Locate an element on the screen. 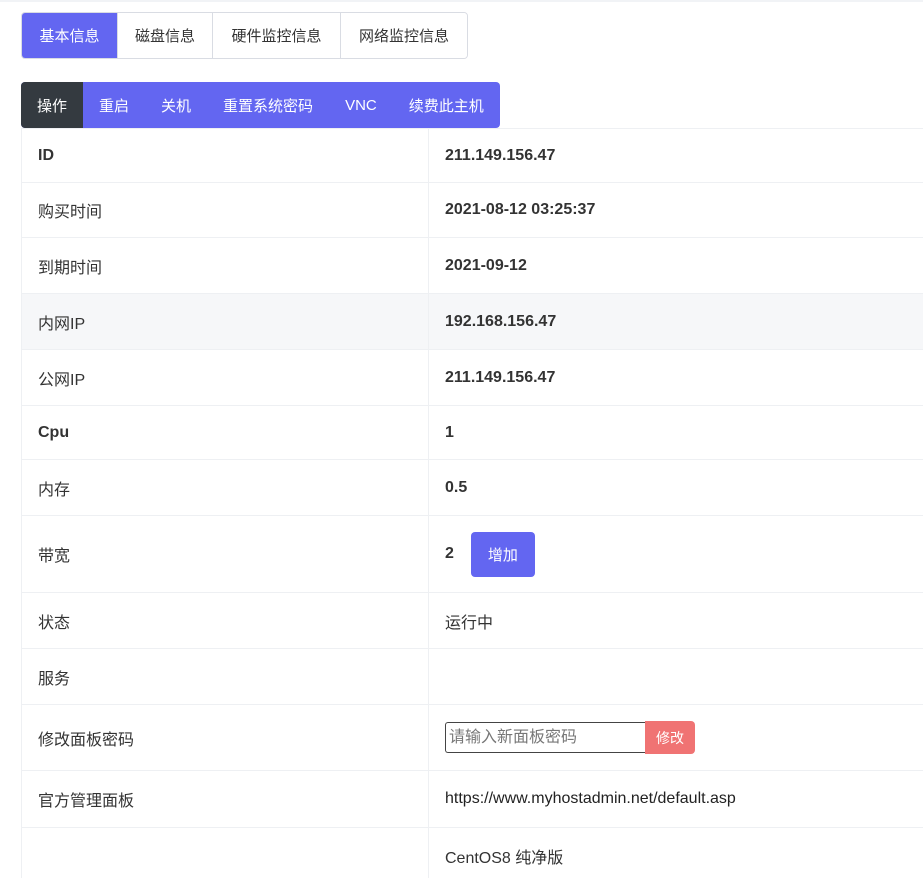 The height and width of the screenshot is (878, 923). row-label-status: 状态 is located at coordinates (225, 620).